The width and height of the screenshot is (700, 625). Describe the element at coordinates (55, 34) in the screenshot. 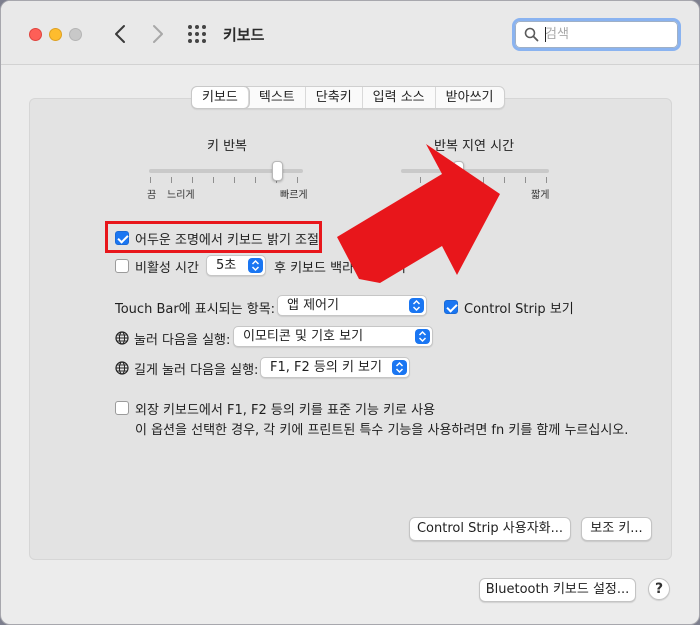

I see `minimize-button` at that location.